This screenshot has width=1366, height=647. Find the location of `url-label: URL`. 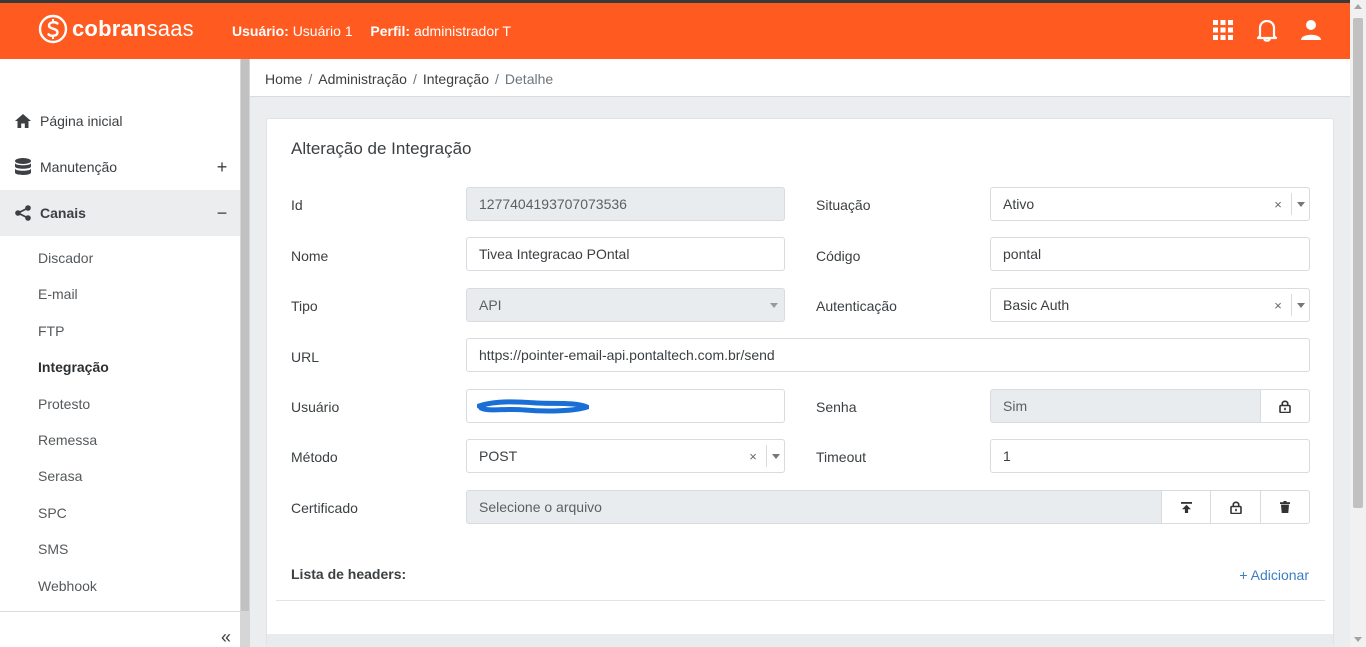

url-label: URL is located at coordinates (305, 357).